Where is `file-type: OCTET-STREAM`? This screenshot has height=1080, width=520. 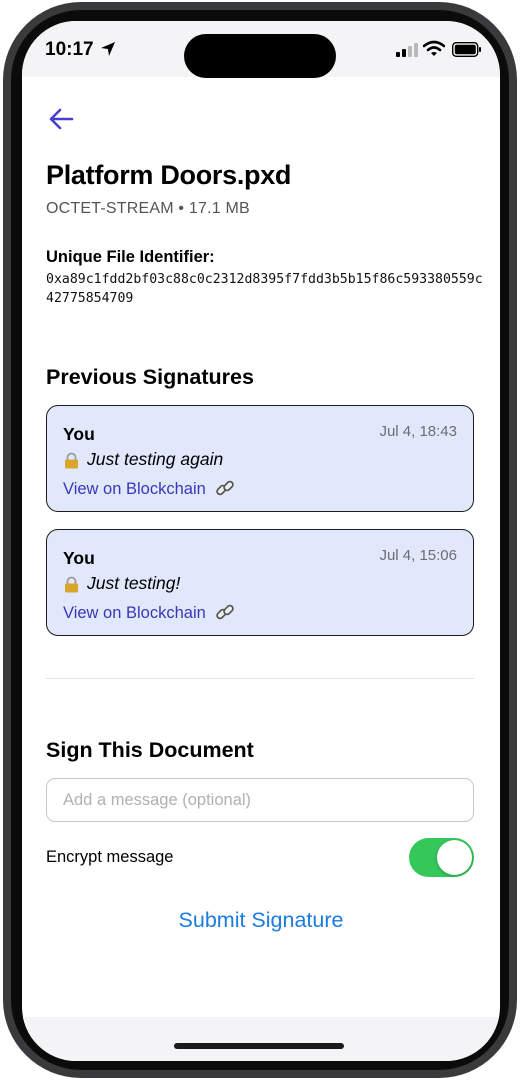
file-type: OCTET-STREAM is located at coordinates (110, 208).